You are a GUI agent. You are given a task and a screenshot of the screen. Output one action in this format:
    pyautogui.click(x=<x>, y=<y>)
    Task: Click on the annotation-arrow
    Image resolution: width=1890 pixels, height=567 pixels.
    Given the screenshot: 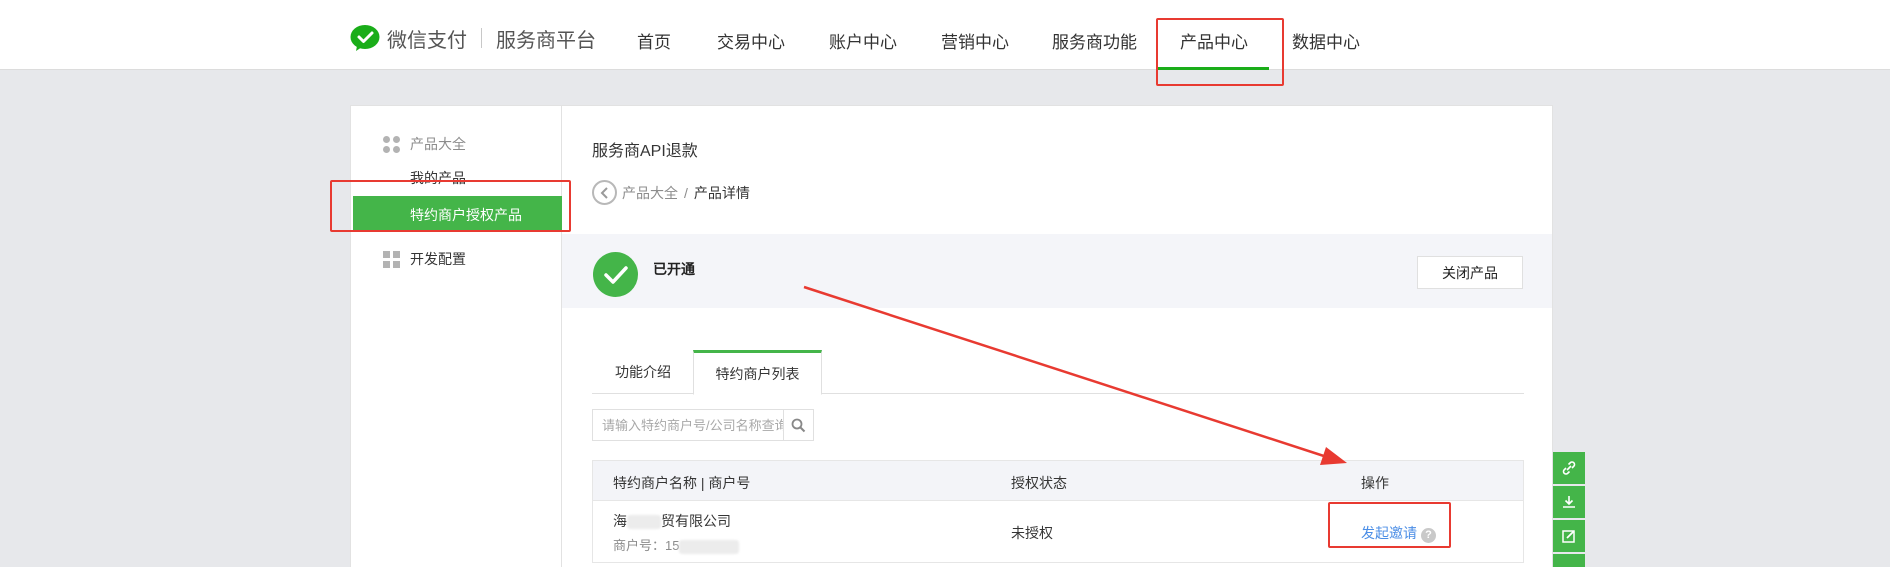 What is the action you would take?
    pyautogui.click(x=1075, y=375)
    